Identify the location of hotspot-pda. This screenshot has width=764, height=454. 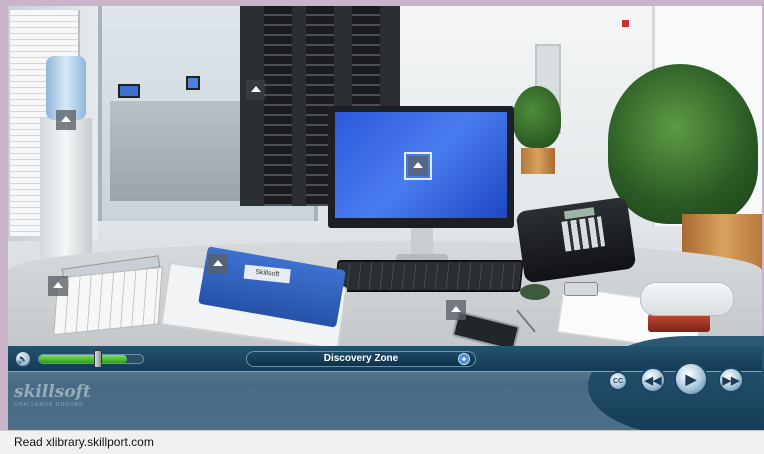
(456, 310).